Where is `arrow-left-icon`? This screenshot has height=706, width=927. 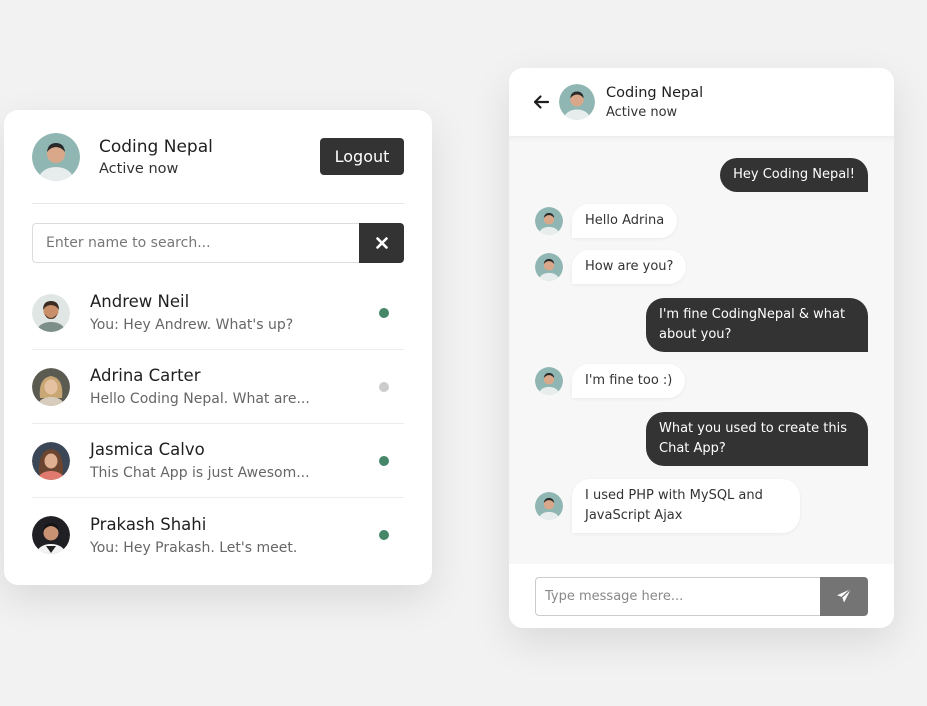 arrow-left-icon is located at coordinates (541, 102).